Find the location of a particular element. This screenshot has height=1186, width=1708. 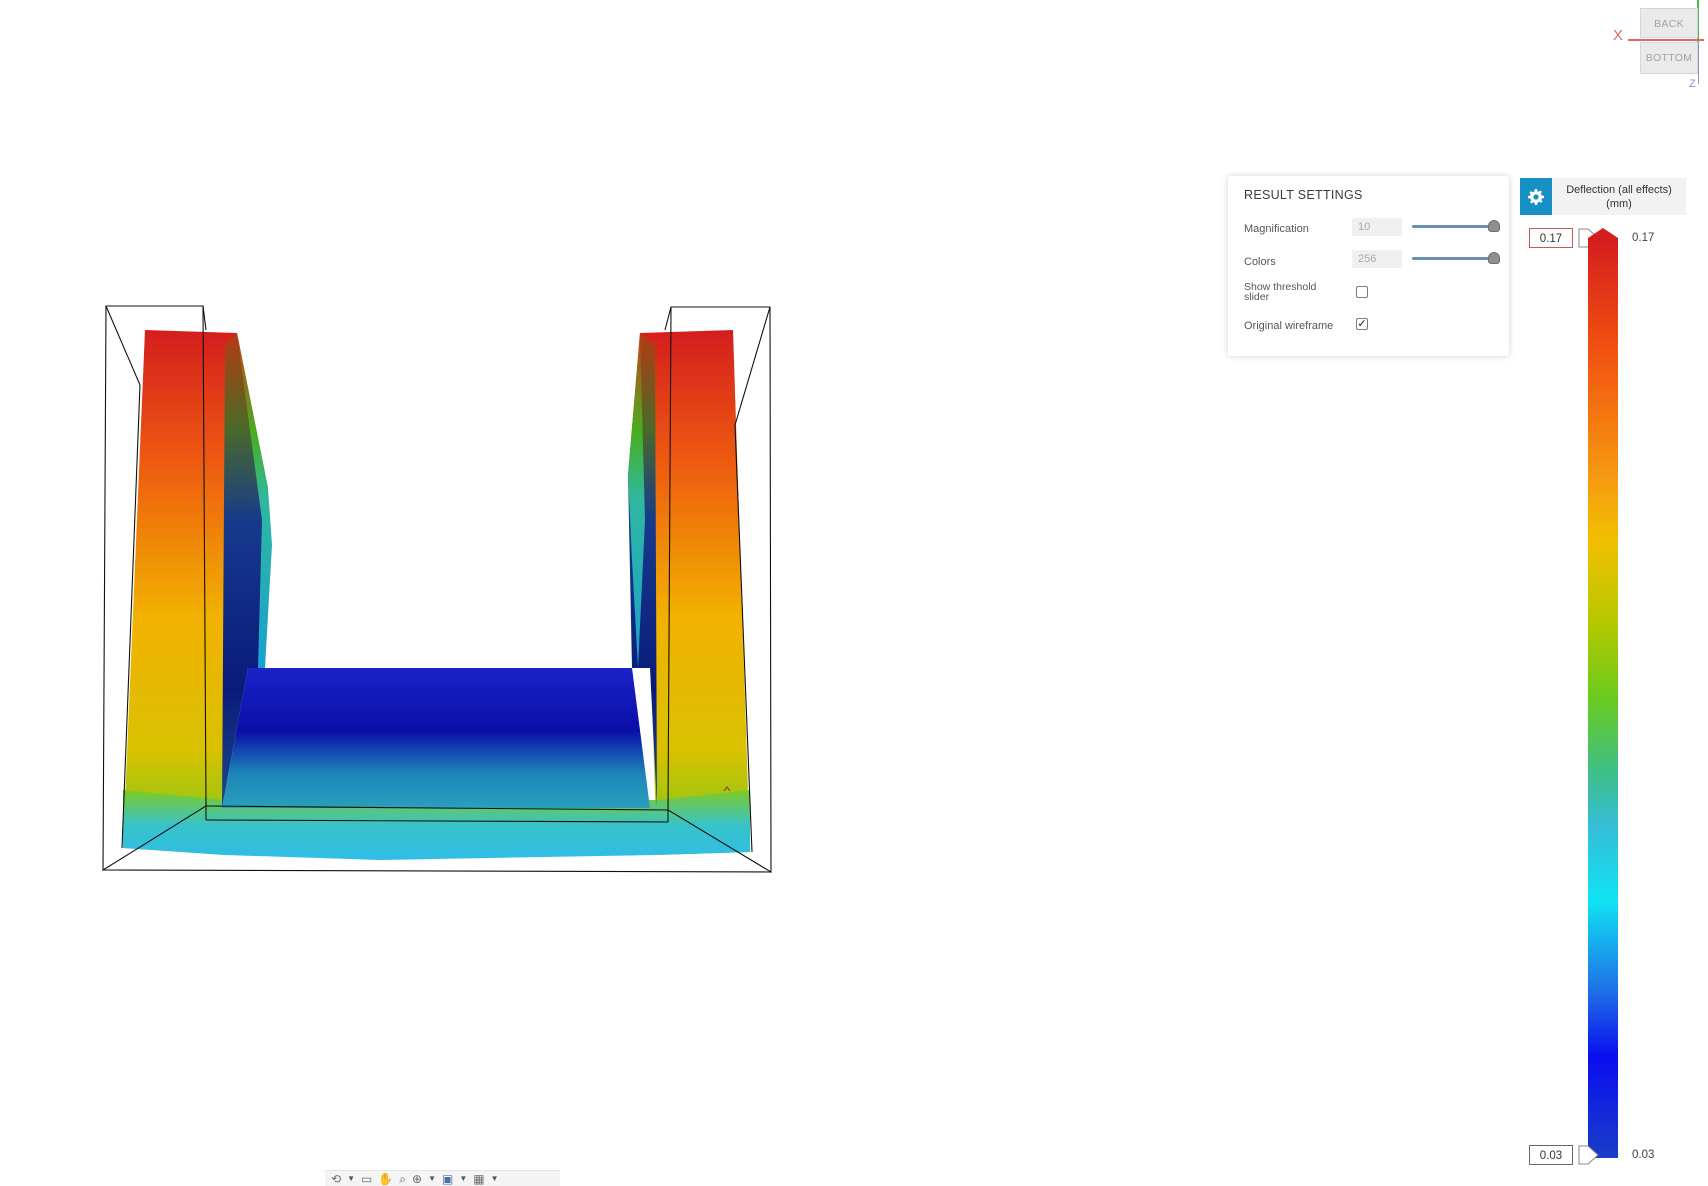

zoom-window-icon: ⊕ is located at coordinates (417, 1179).